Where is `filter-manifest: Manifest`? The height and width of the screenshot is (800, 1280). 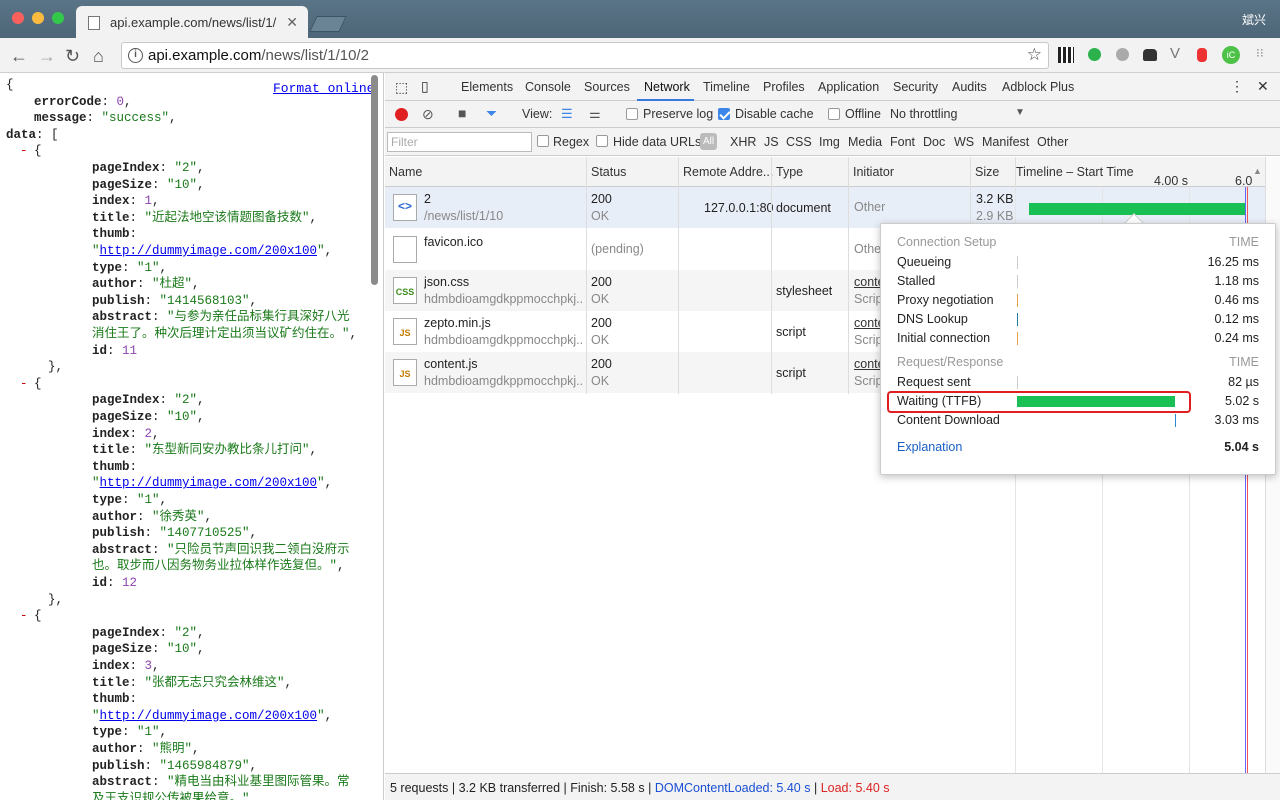 filter-manifest: Manifest is located at coordinates (1005, 142).